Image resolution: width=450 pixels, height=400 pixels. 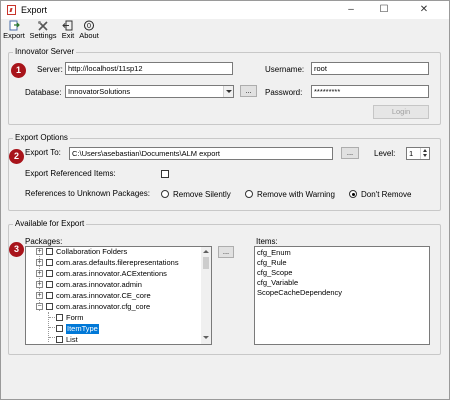 I want to click on unknown-packages-label: References to Unknown Packages:, so click(x=87, y=193).